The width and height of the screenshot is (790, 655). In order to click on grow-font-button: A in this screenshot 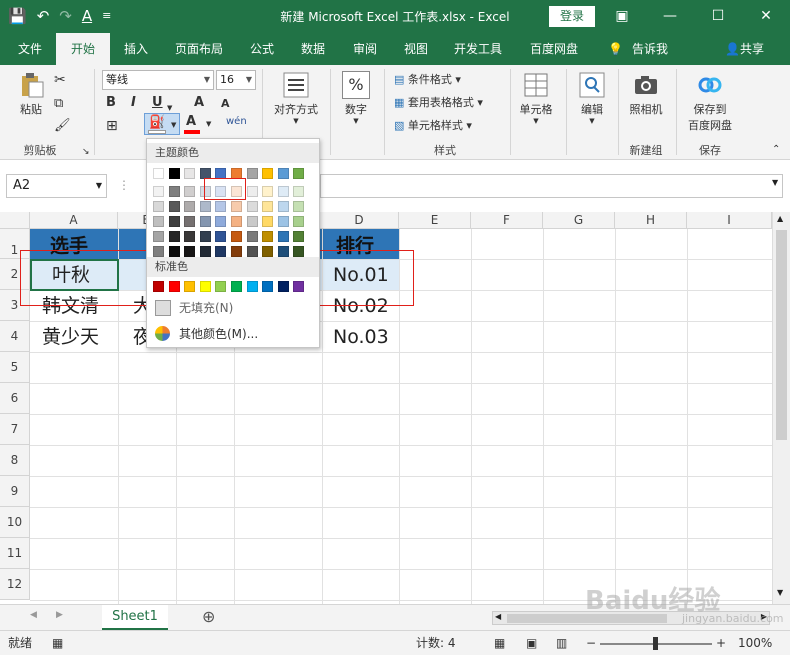, I will do `click(199, 102)`.